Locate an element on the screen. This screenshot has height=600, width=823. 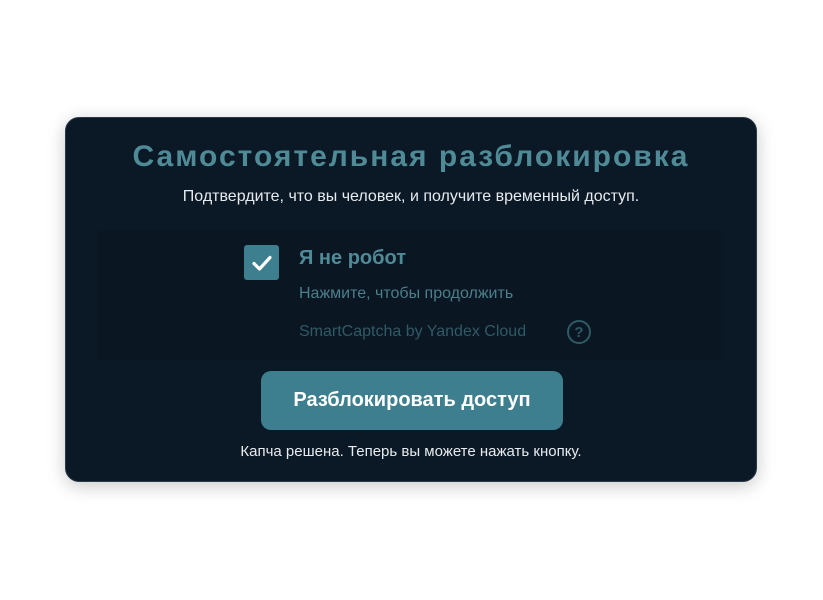
captcha-hint: Нажмите, чтобы продолжить is located at coordinates (406, 293).